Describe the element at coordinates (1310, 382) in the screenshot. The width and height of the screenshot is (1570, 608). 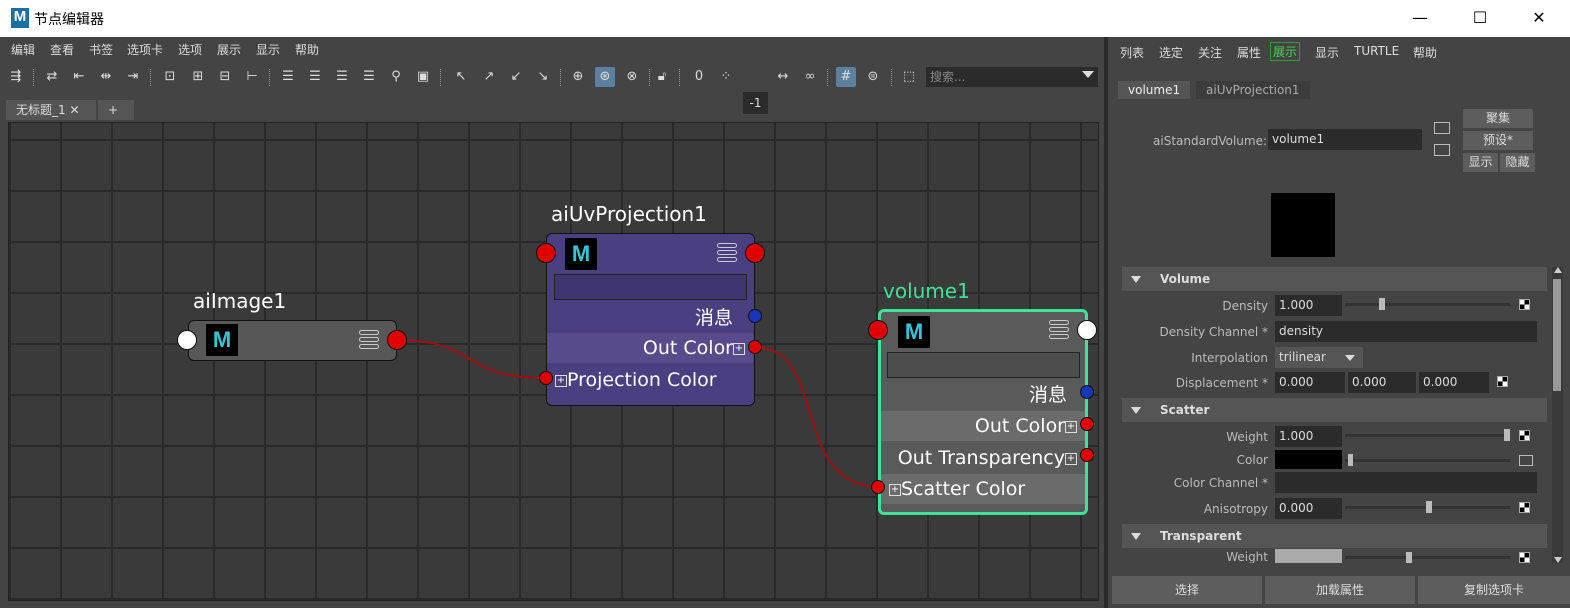
I see `displacement-x-field: 0.000` at that location.